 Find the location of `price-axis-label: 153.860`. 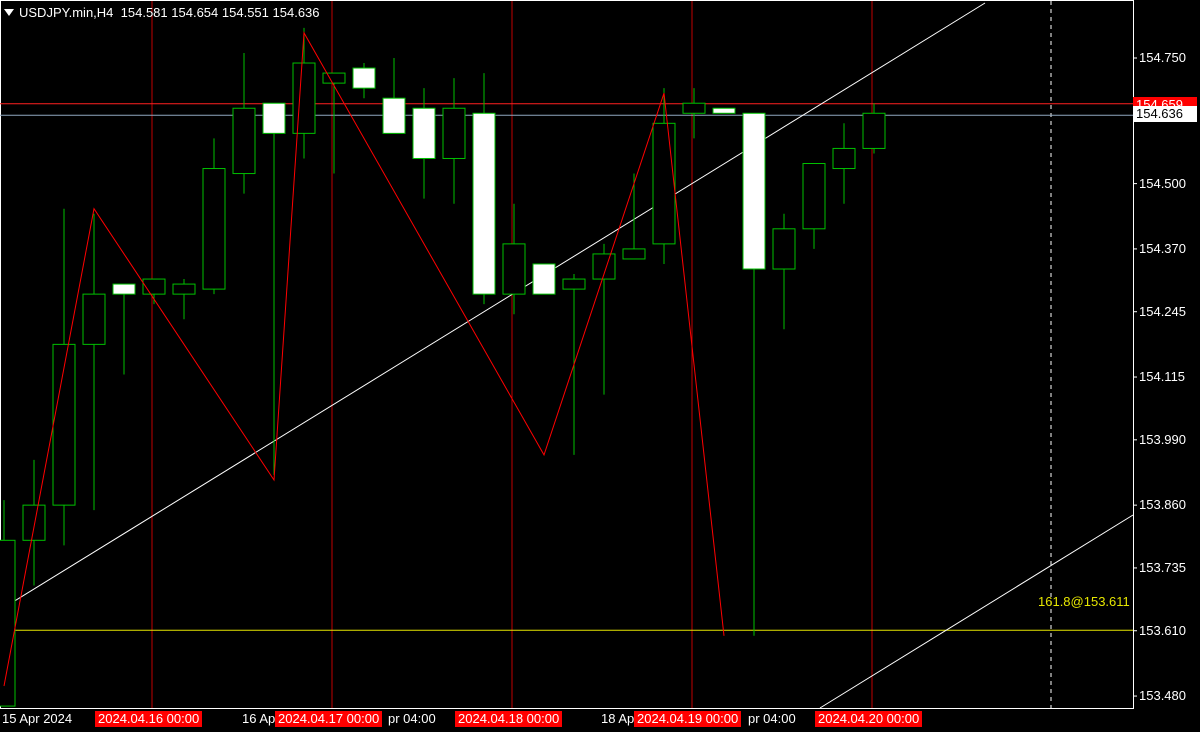

price-axis-label: 153.860 is located at coordinates (1162, 505).